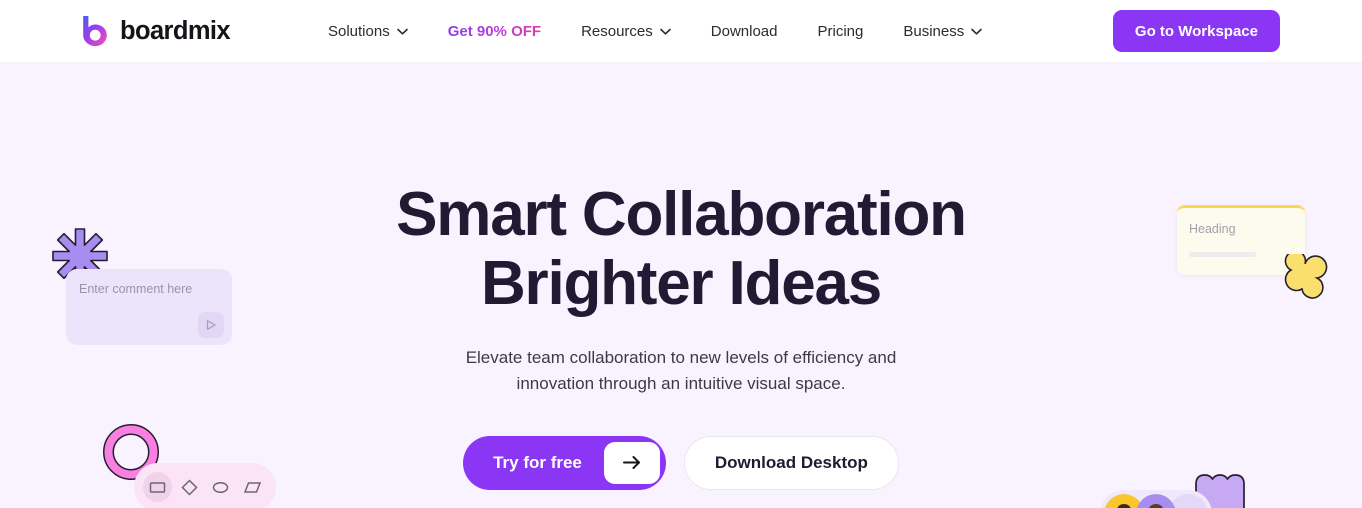 The height and width of the screenshot is (508, 1362). I want to click on arrow-right-icon, so click(631, 463).